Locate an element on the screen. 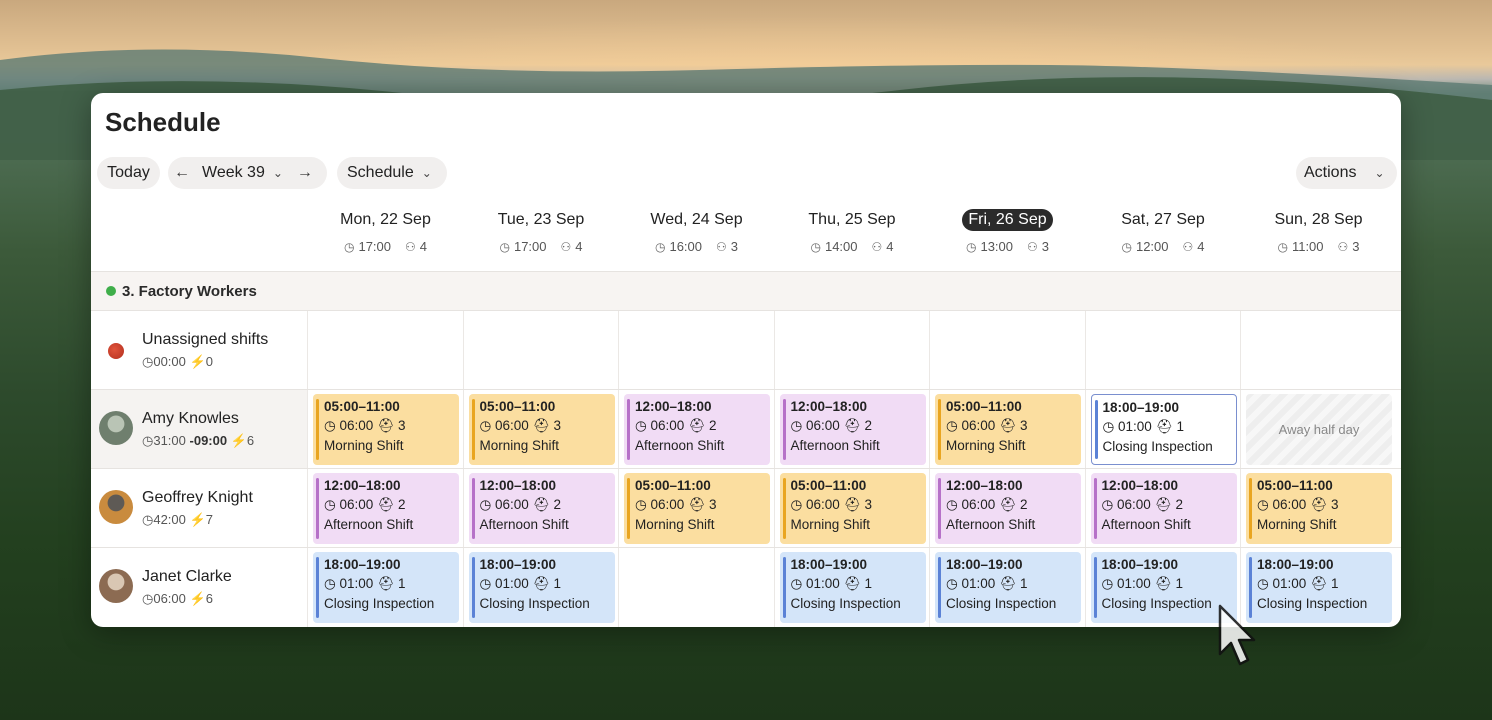 Image resolution: width=1492 pixels, height=720 pixels. arrow-right-icon: → is located at coordinates (305, 173).